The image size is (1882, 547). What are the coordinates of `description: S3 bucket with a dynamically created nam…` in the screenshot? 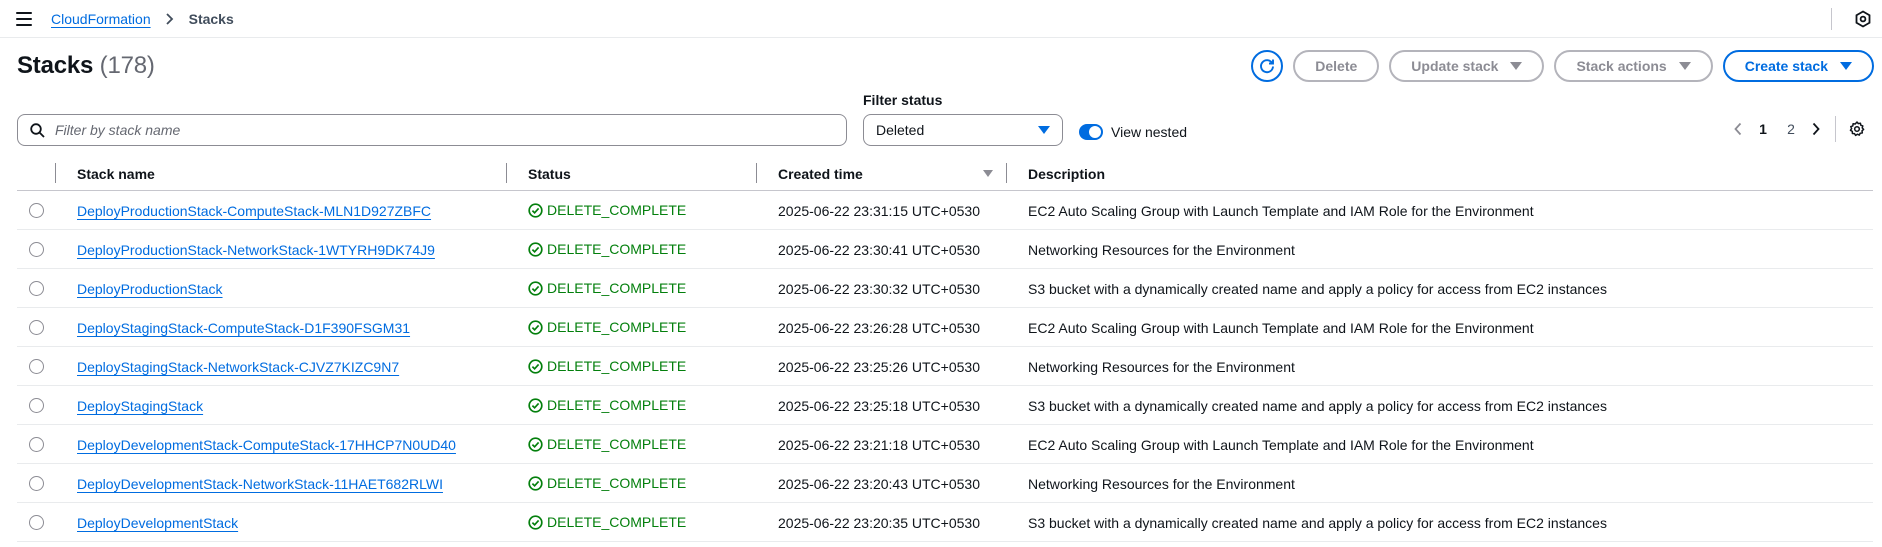 It's located at (1317, 406).